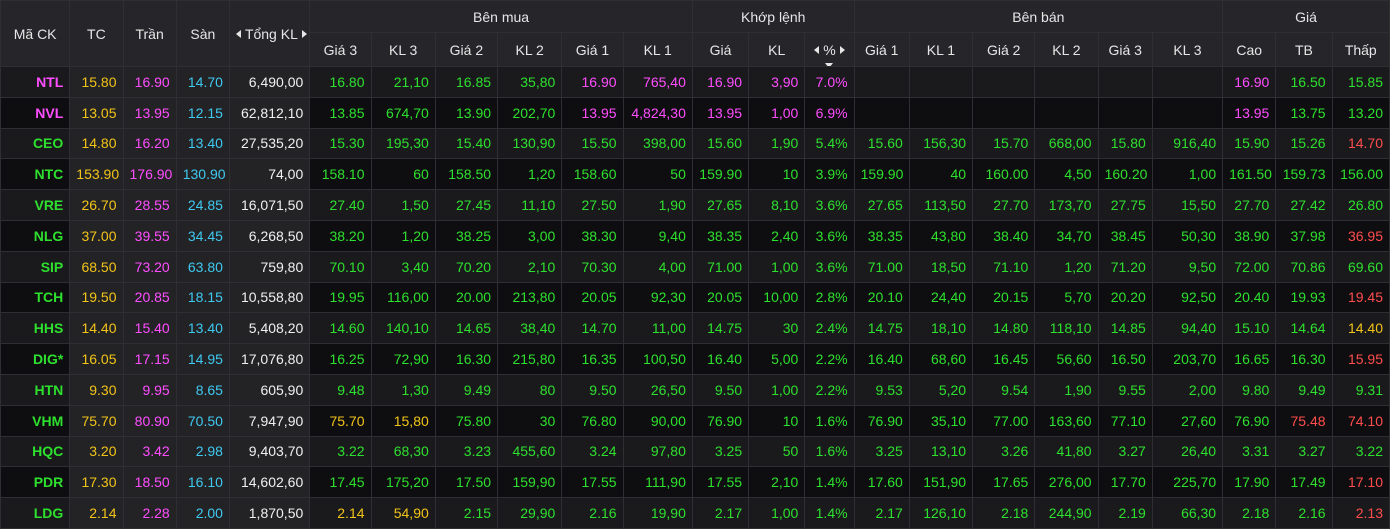 This screenshot has height=529, width=1390. Describe the element at coordinates (1066, 420) in the screenshot. I see `sell-vol2-cell: 163,60` at that location.